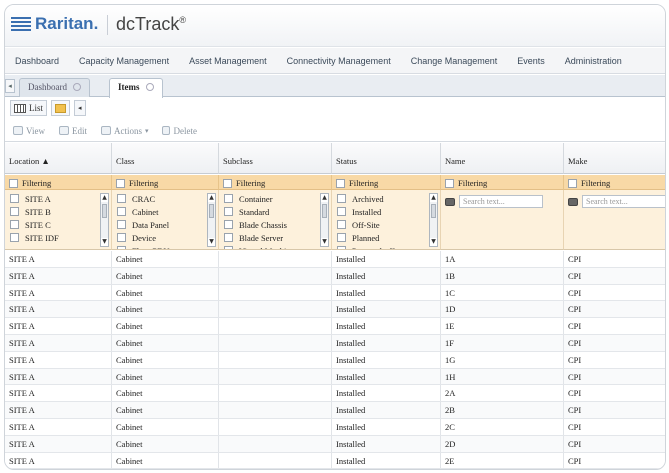  Describe the element at coordinates (179, 131) in the screenshot. I see `delete-button: Delete` at that location.